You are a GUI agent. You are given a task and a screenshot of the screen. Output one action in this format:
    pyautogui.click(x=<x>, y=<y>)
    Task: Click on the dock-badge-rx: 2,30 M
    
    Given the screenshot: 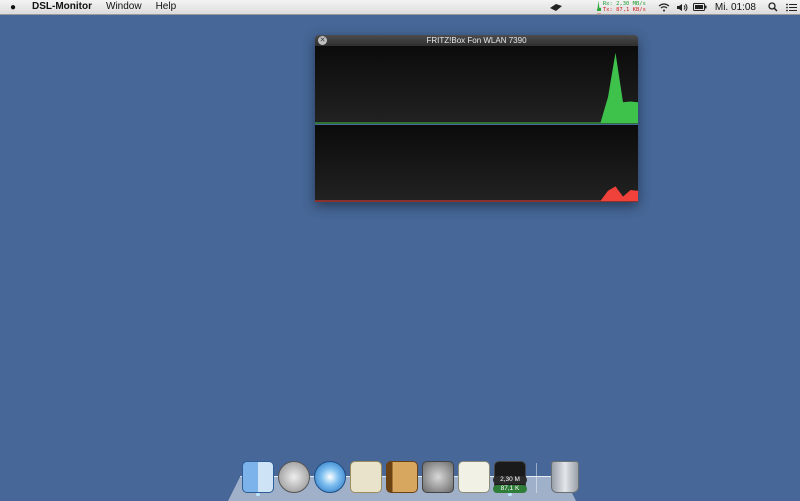 What is the action you would take?
    pyautogui.click(x=510, y=480)
    